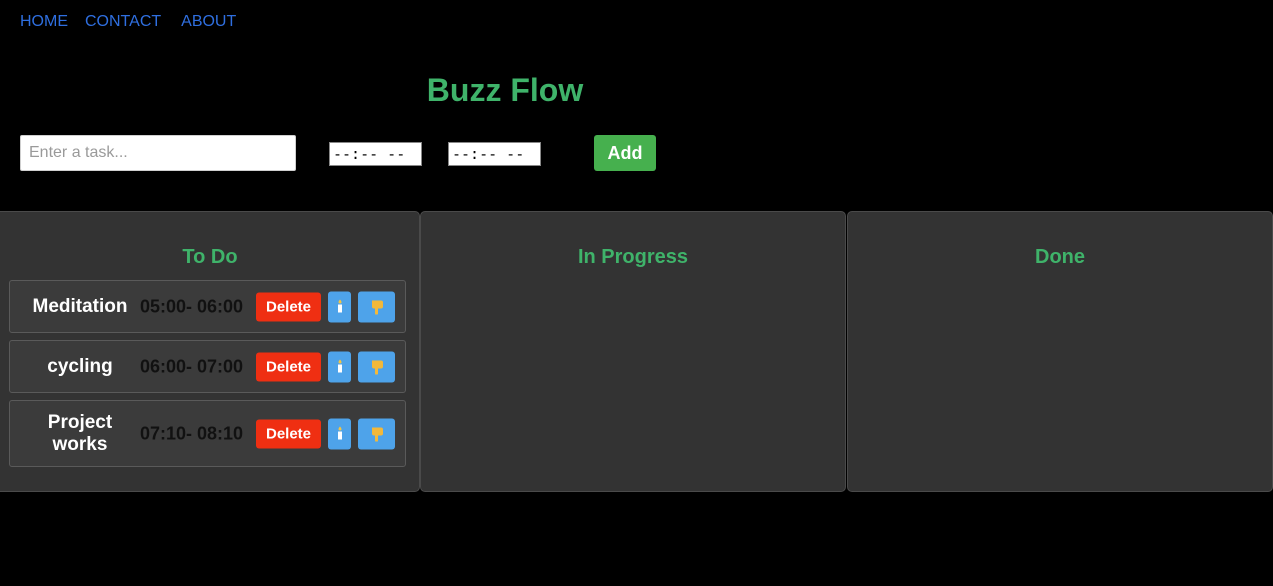 The width and height of the screenshot is (1273, 586). I want to click on in-progress-column-title: In Progress, so click(633, 257).